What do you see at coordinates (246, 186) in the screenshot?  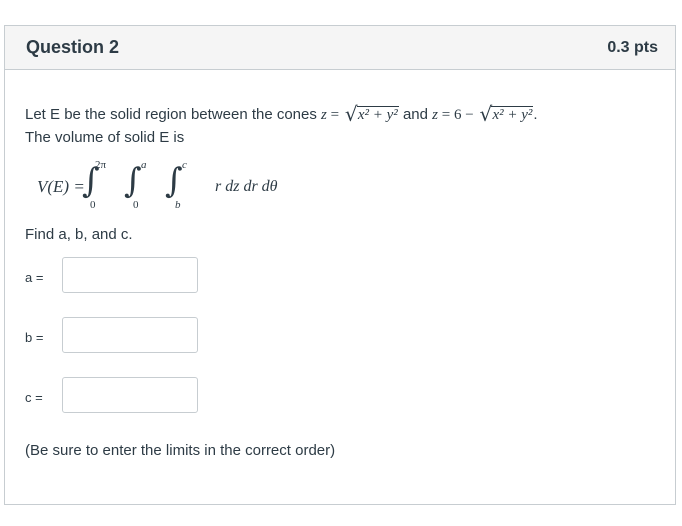 I see `integrand: r dz dr dθ` at bounding box center [246, 186].